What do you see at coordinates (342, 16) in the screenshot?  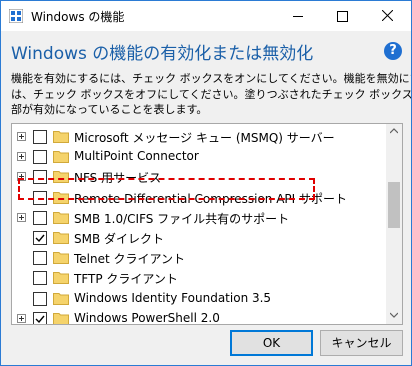 I see `maximize-icon` at bounding box center [342, 16].